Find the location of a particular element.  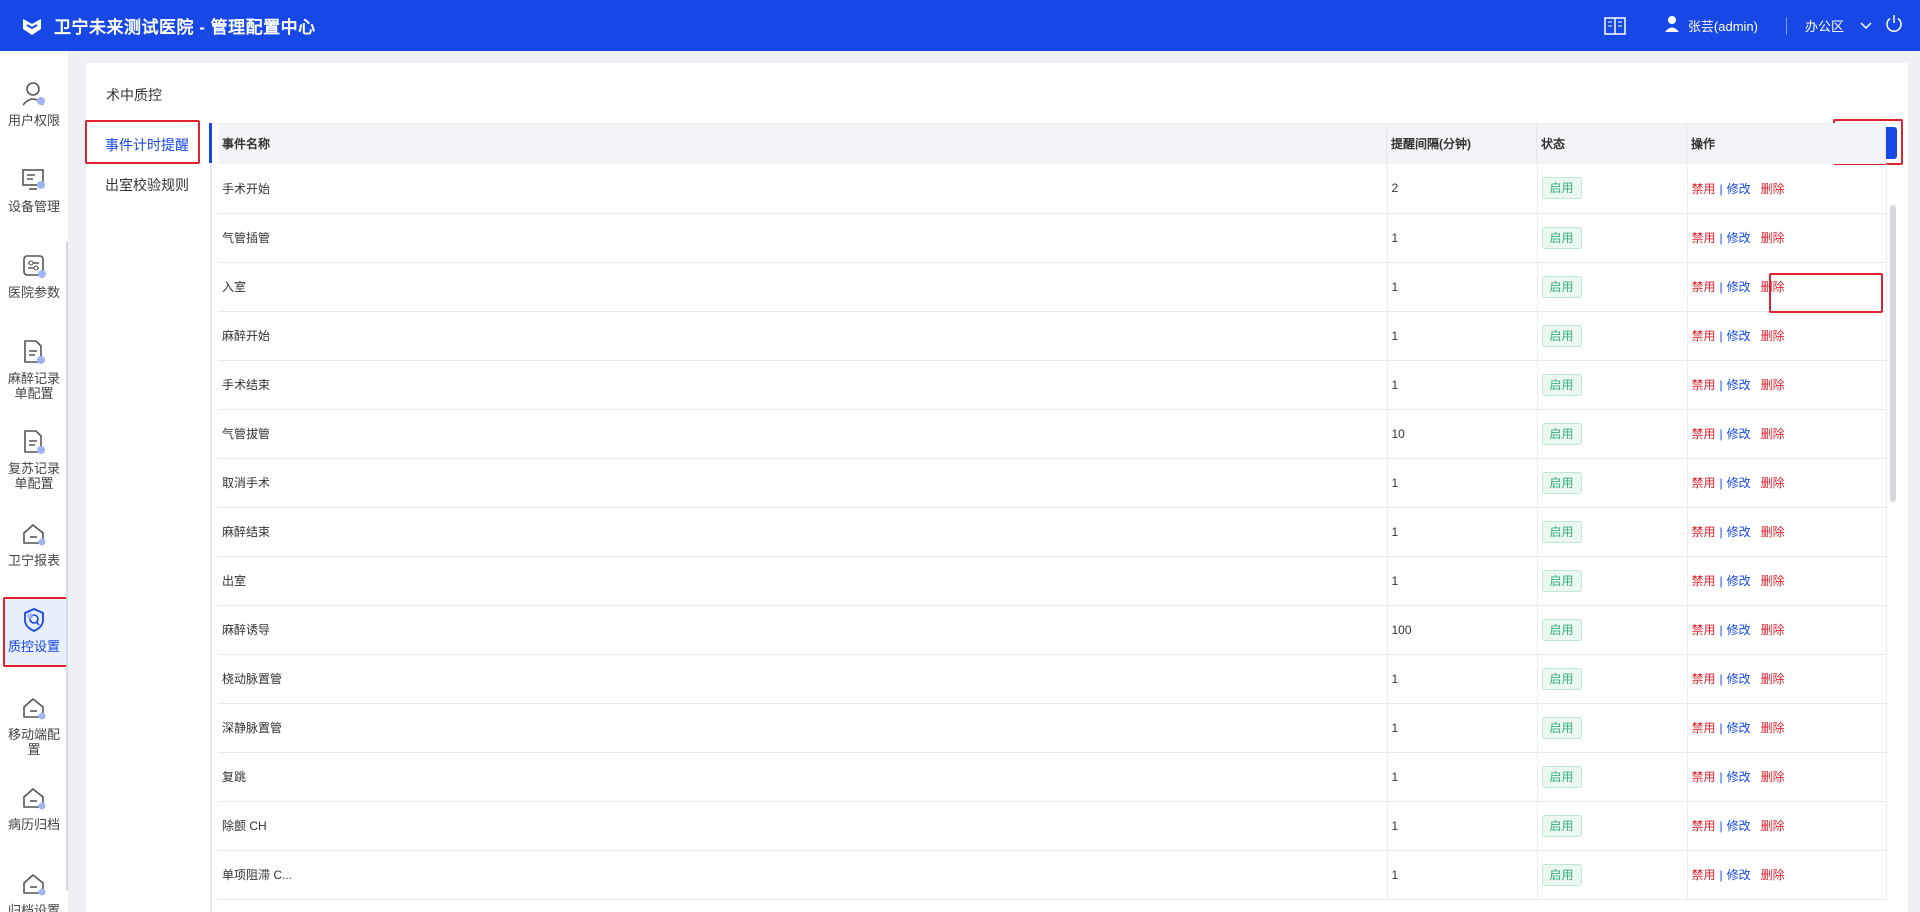

nav-item-hospital-params: 医院参数 is located at coordinates (34, 275).